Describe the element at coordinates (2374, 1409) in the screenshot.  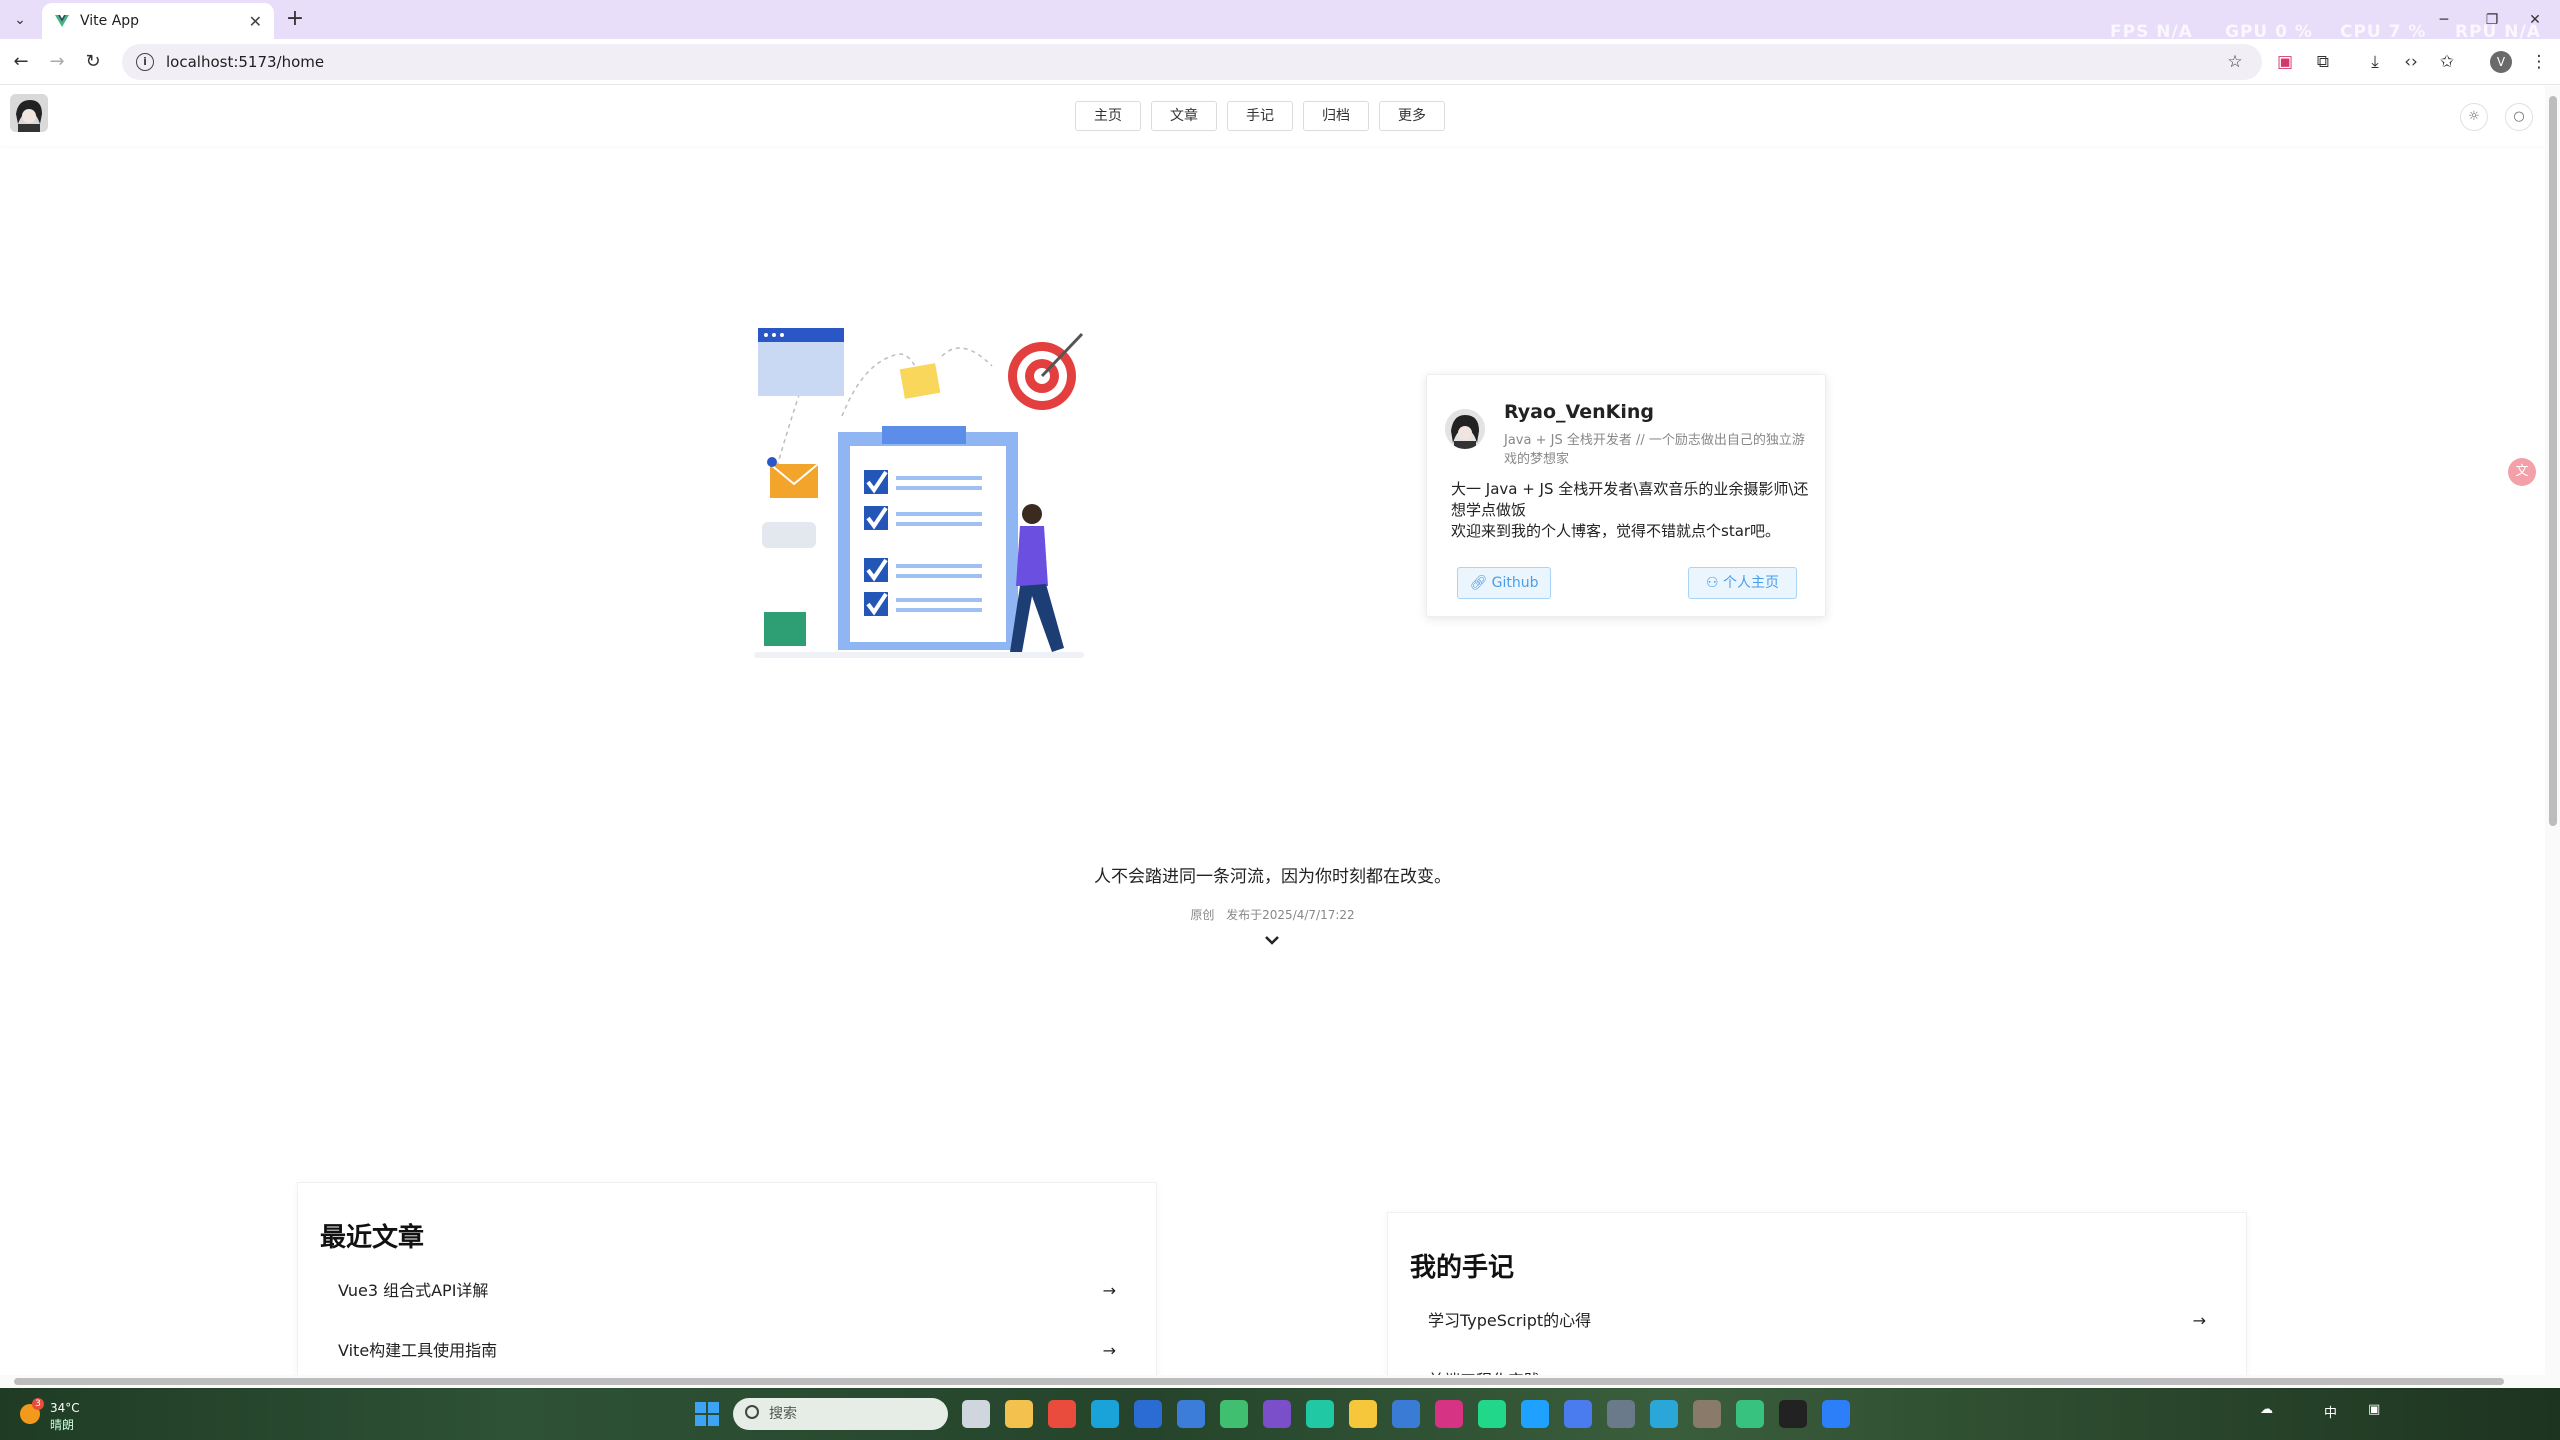
I see `tray-app-icon: ▣` at that location.